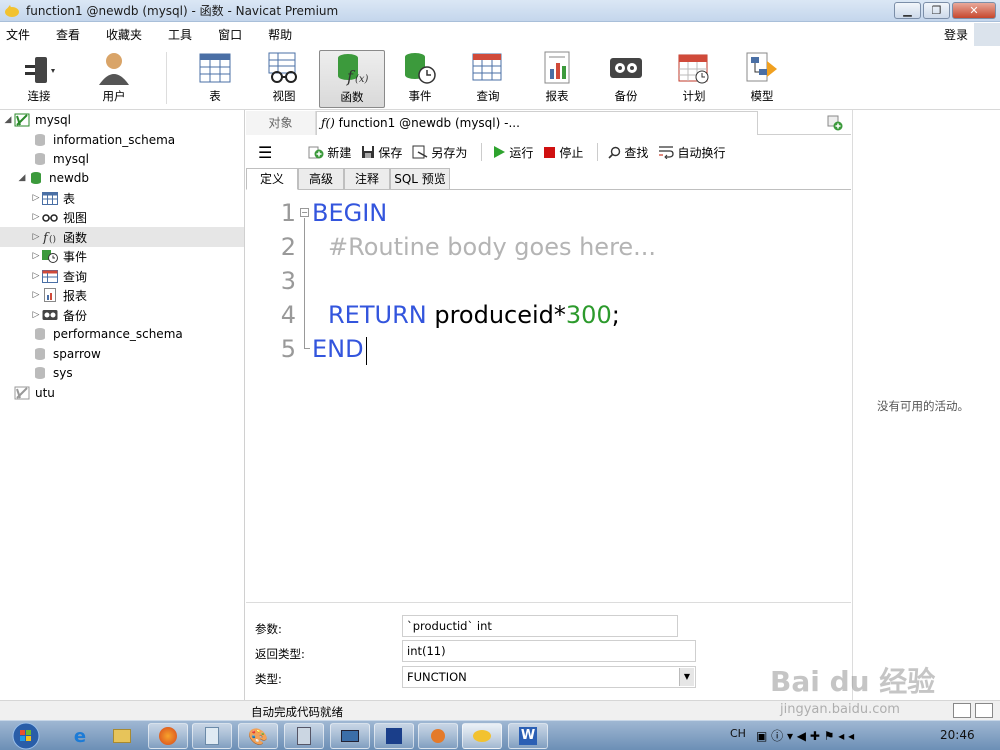 This screenshot has width=1000, height=750. Describe the element at coordinates (122, 120) in the screenshot. I see `tree-node-mysql-connection: ◢ mysql` at that location.